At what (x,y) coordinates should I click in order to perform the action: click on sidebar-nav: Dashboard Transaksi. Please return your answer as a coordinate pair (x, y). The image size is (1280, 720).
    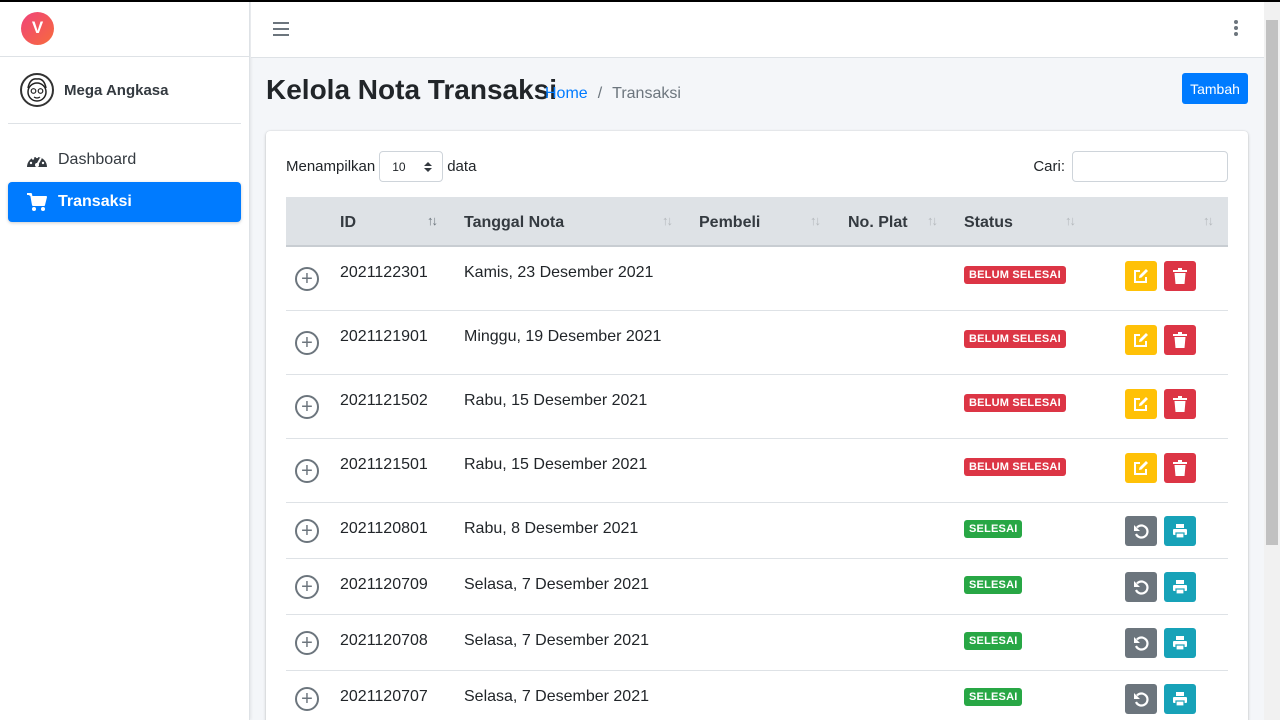
    Looking at the image, I should click on (124, 181).